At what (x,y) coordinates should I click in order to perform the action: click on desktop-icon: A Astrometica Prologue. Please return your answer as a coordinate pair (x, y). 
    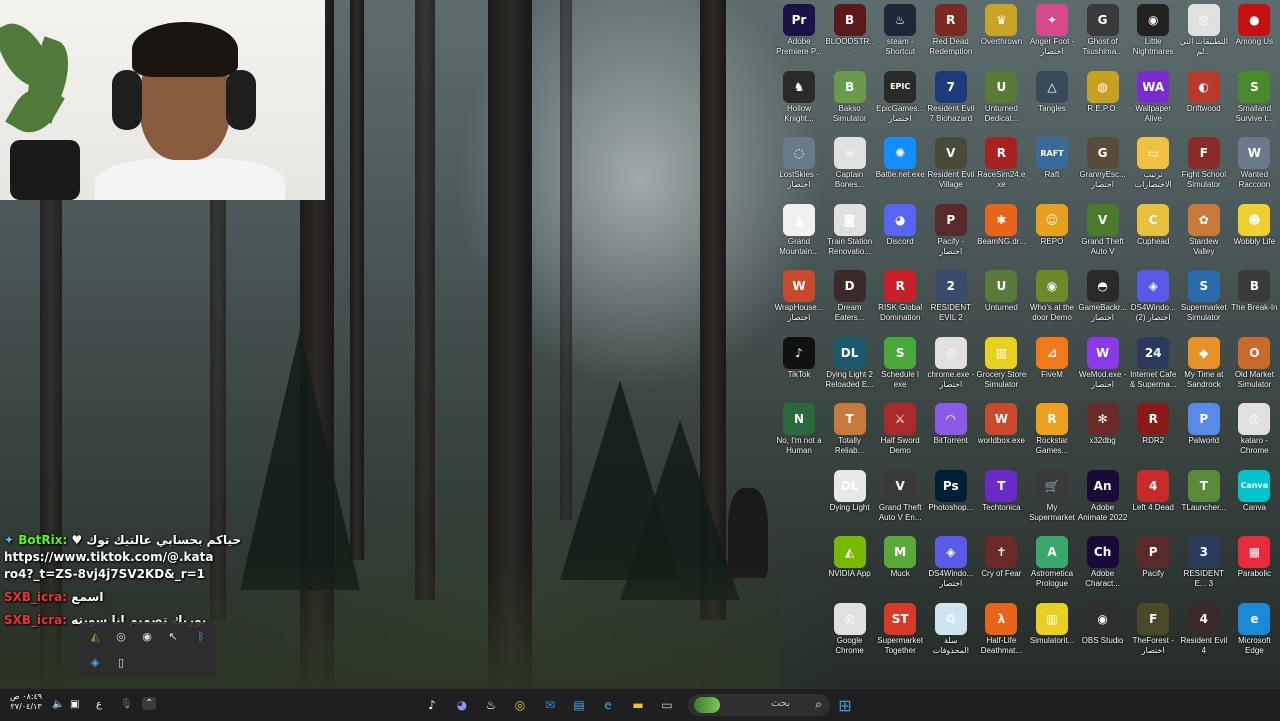
    Looking at the image, I should click on (1052, 567).